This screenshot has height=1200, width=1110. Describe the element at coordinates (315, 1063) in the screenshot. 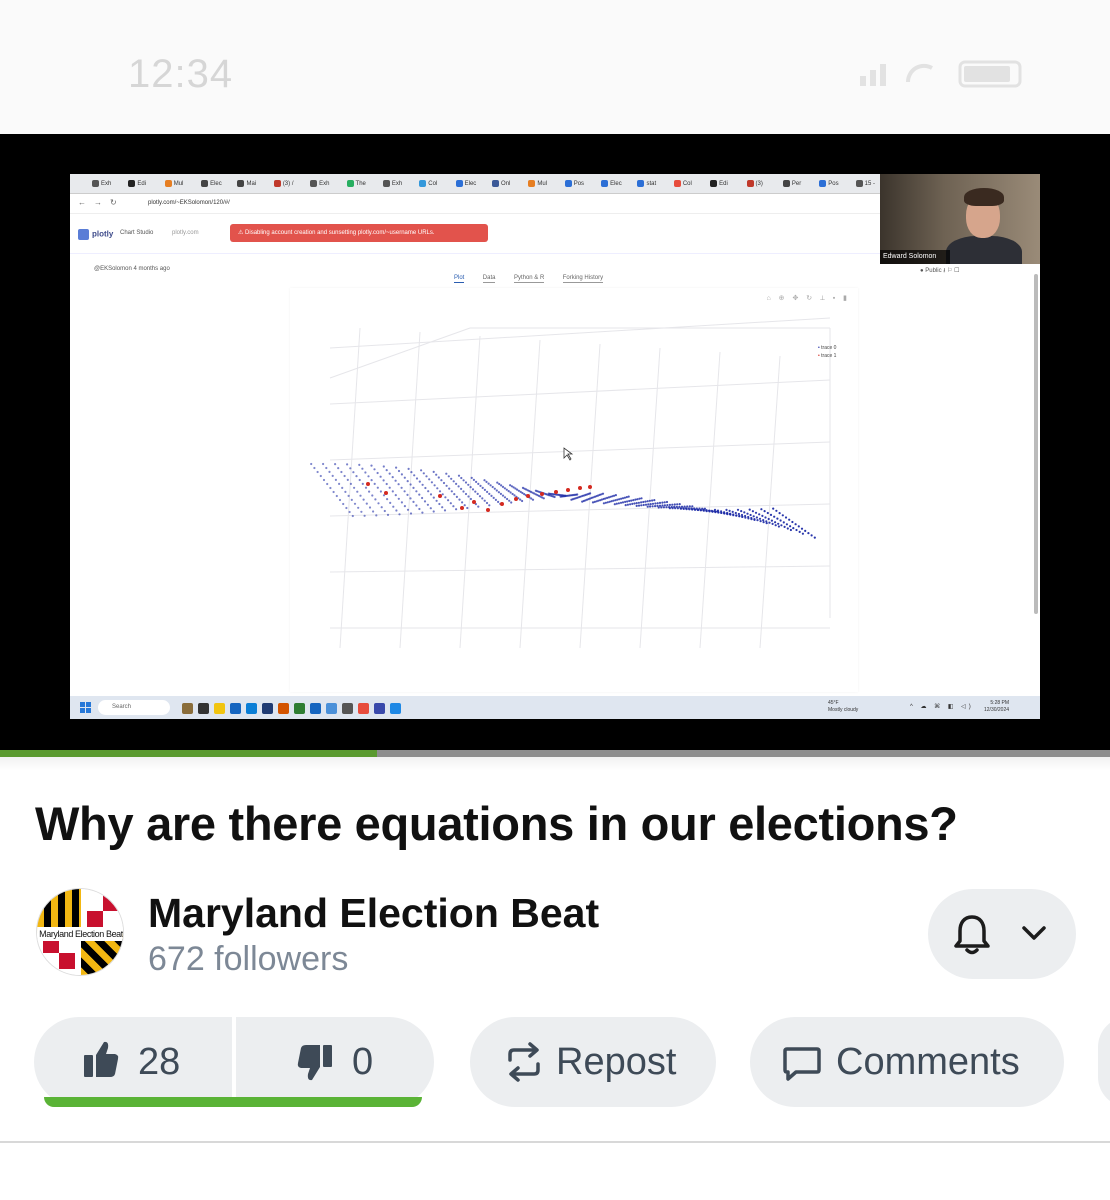

I see `thumbs-down-icon` at that location.